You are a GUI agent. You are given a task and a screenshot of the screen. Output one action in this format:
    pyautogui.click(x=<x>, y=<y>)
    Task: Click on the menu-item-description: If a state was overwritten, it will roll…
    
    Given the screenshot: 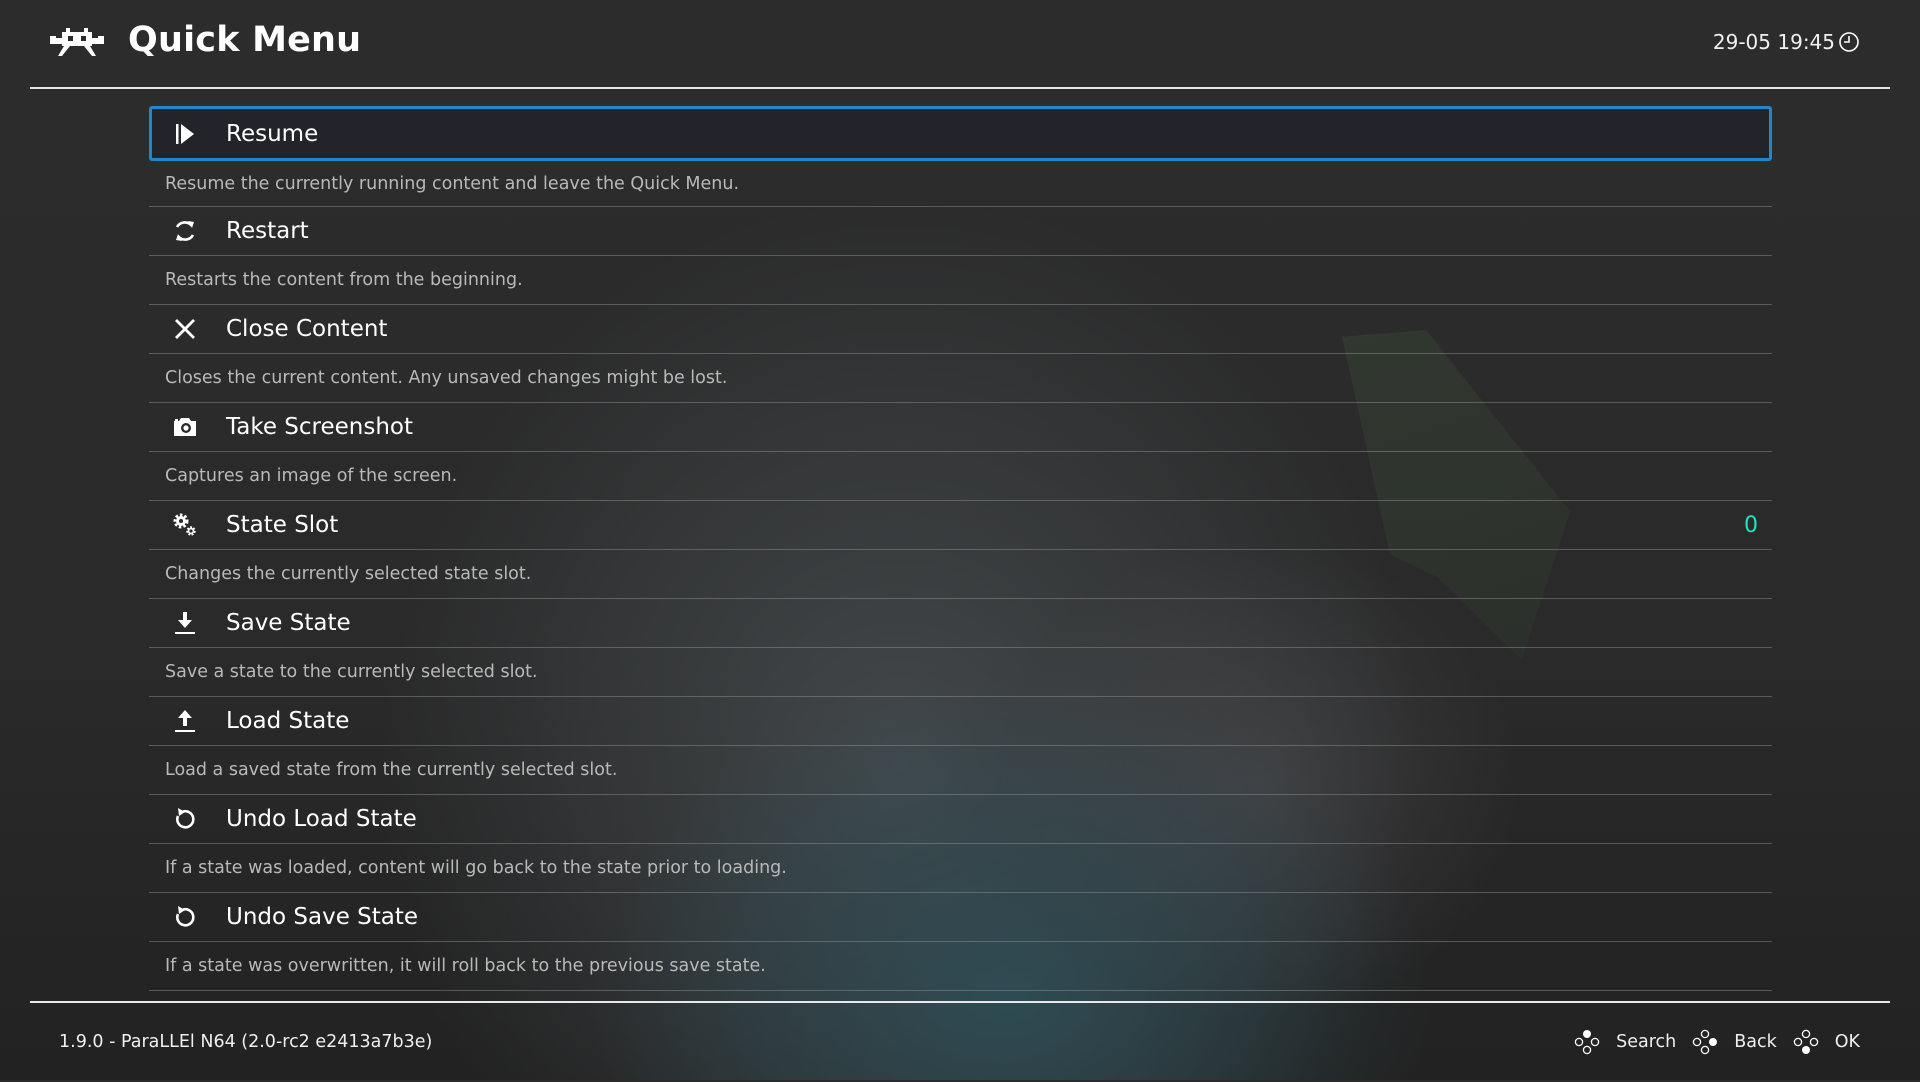 What is the action you would take?
    pyautogui.click(x=960, y=966)
    